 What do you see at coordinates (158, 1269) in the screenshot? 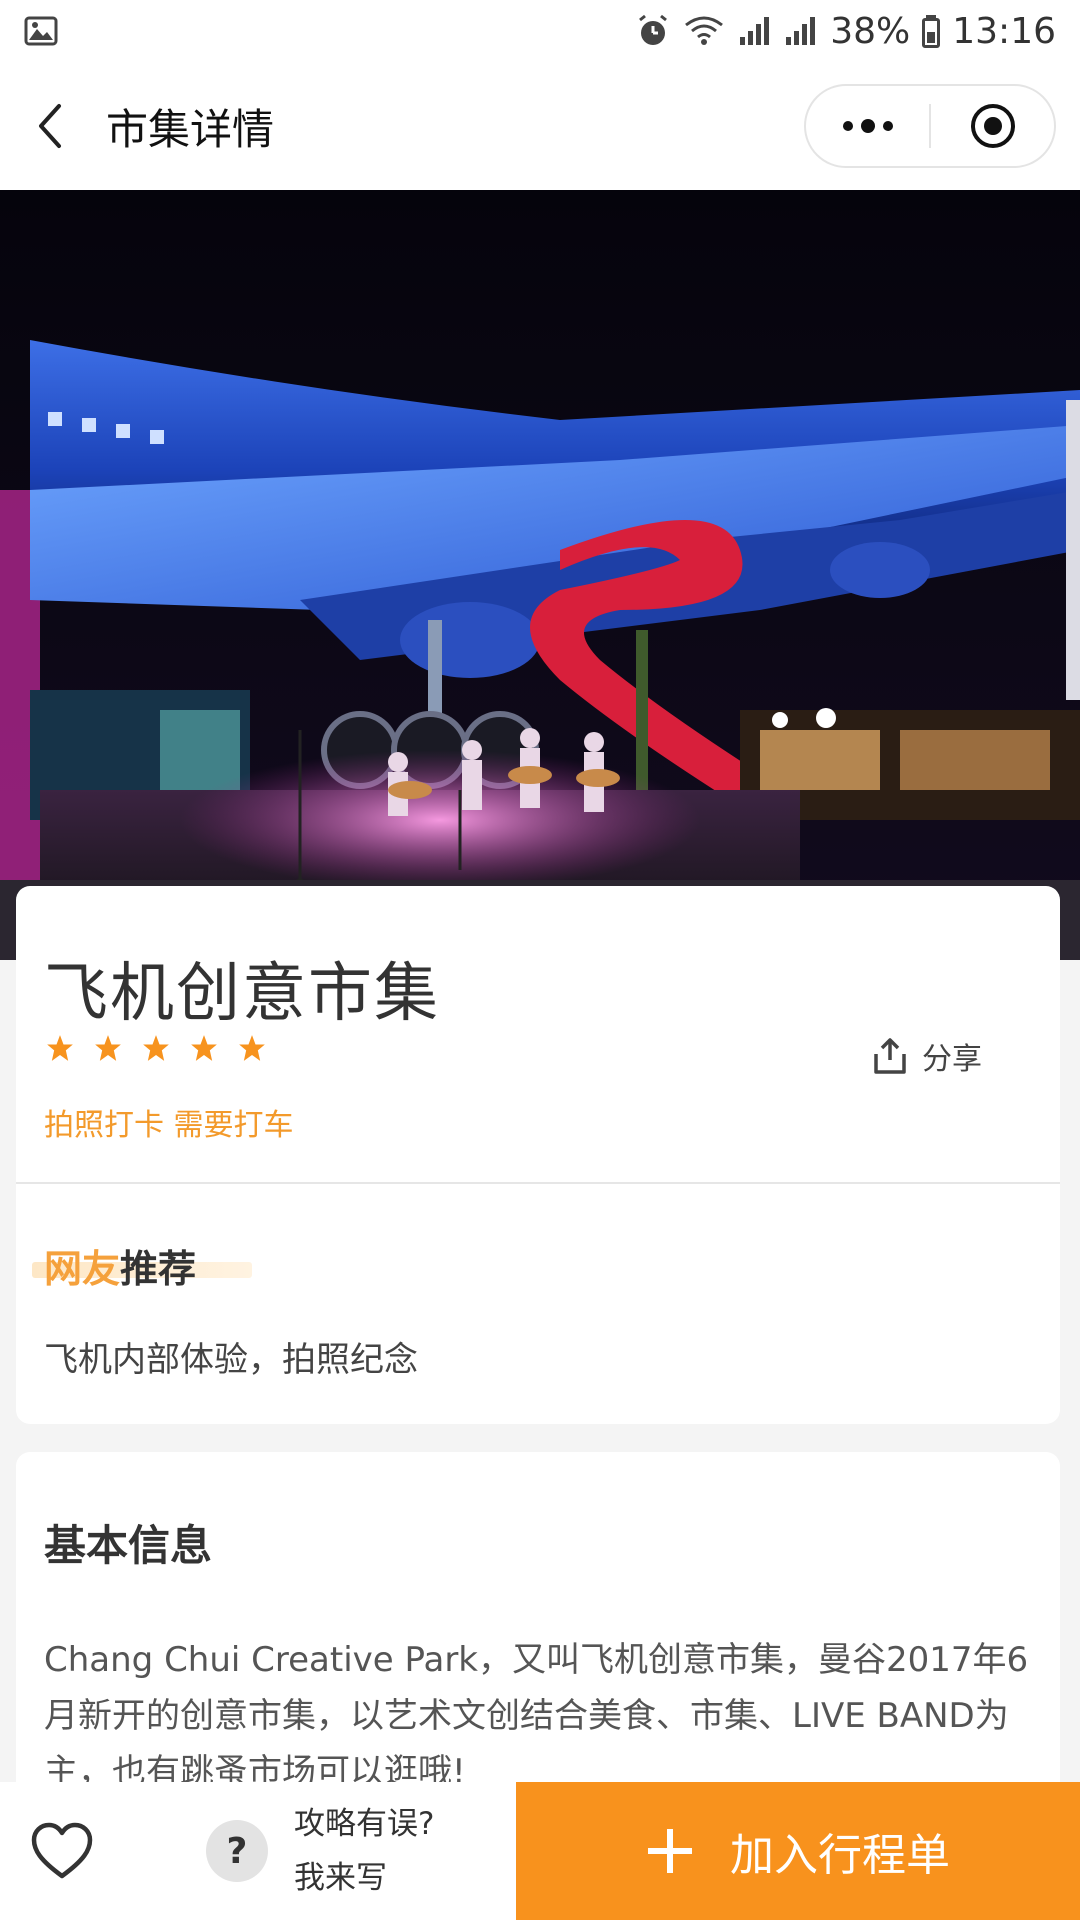
I see `heading-rest-text: 推荐` at bounding box center [158, 1269].